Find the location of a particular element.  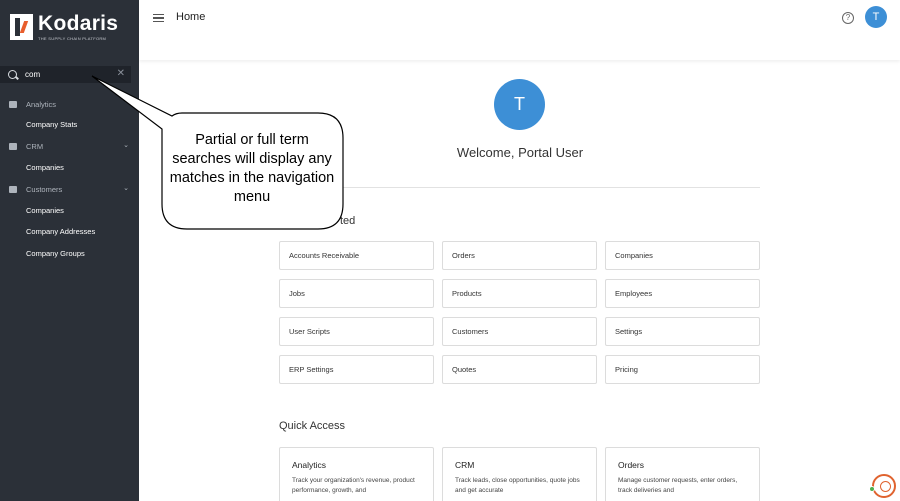

online-status-dot is located at coordinates (872, 489).